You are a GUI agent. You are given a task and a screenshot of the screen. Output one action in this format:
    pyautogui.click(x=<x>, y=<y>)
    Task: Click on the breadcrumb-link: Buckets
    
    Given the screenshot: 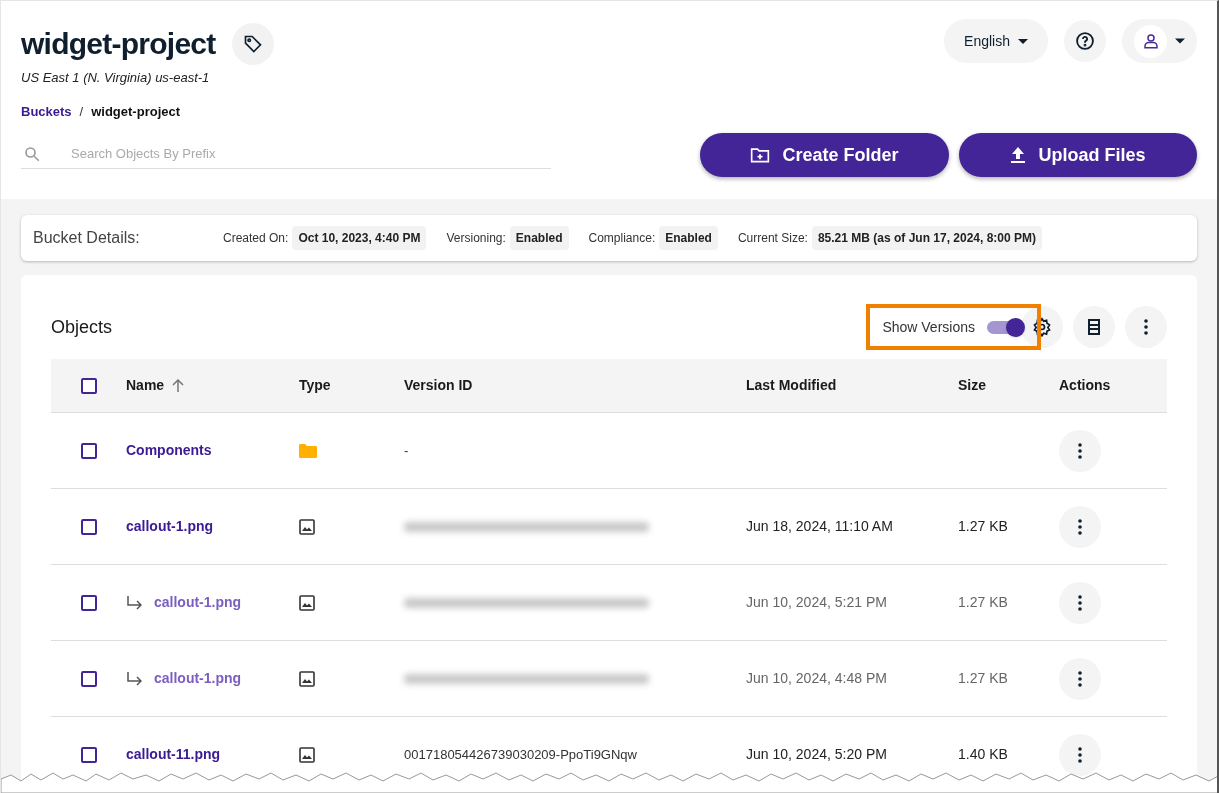 What is the action you would take?
    pyautogui.click(x=46, y=111)
    